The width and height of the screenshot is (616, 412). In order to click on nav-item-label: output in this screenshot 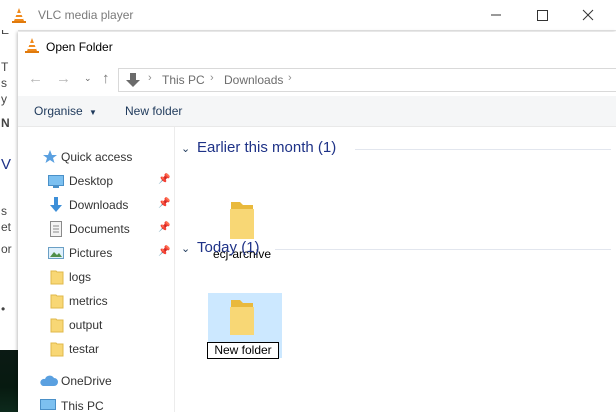, I will do `click(86, 325)`.